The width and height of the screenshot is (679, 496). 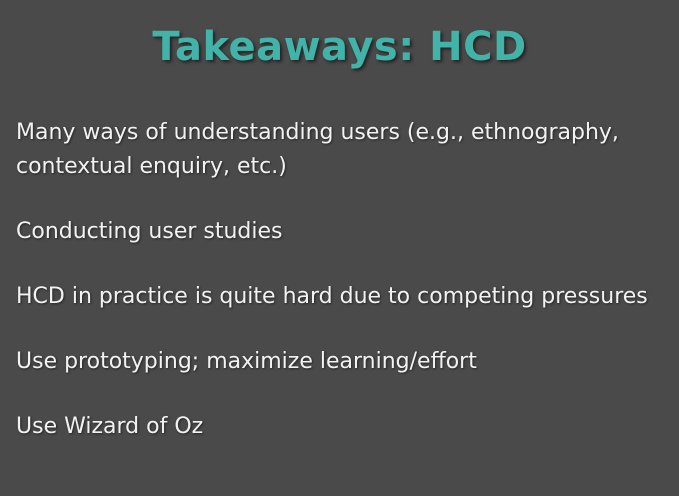 What do you see at coordinates (339, 47) in the screenshot?
I see `slide-title: Takeaways: HCD` at bounding box center [339, 47].